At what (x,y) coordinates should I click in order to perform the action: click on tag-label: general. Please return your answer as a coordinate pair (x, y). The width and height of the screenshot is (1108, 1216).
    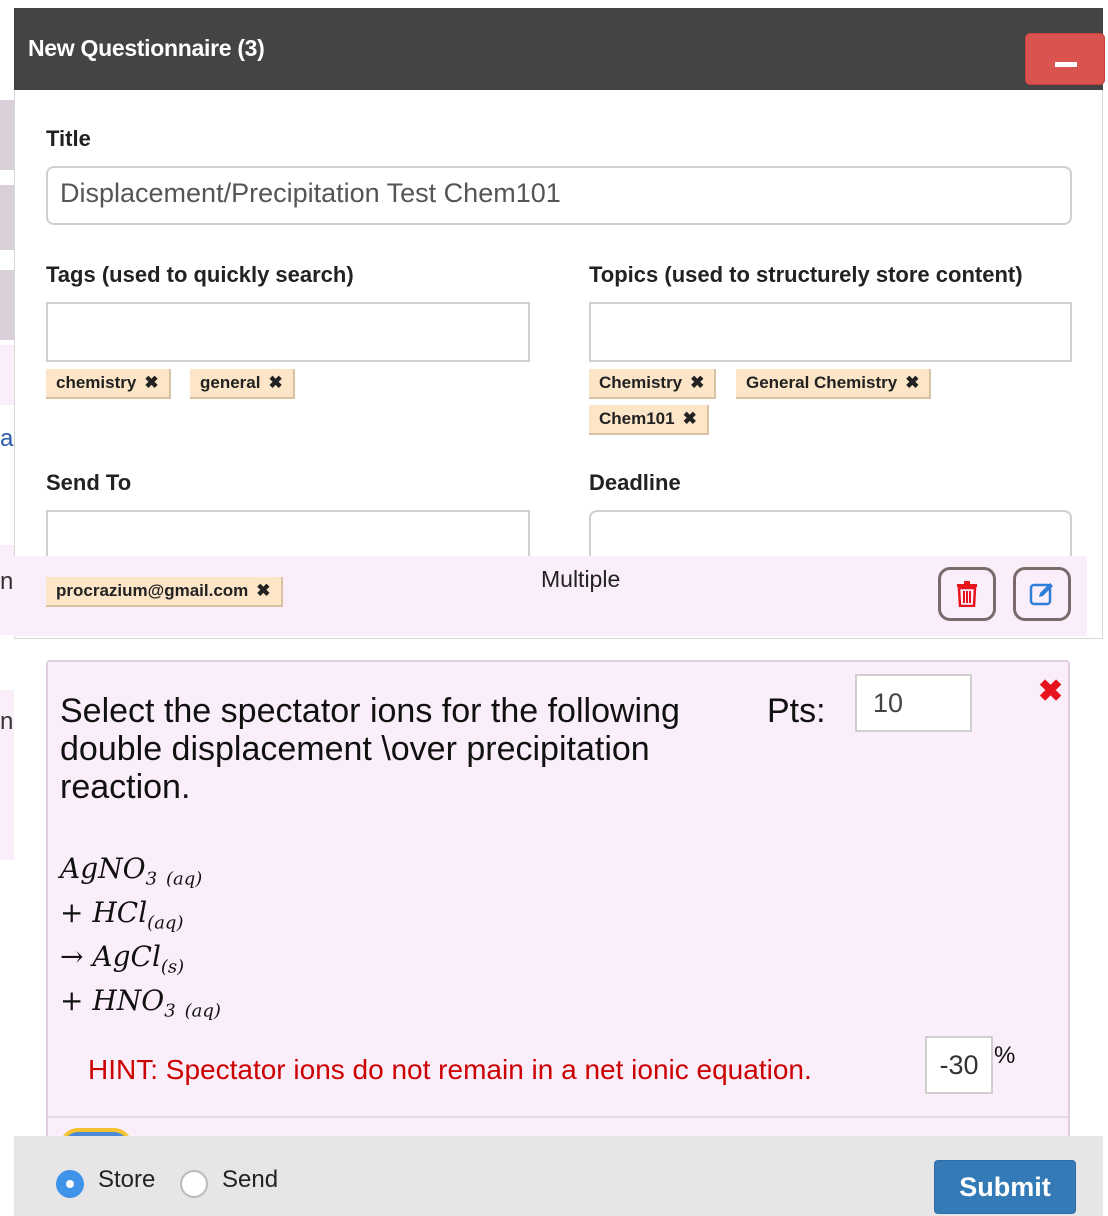
    Looking at the image, I should click on (230, 382).